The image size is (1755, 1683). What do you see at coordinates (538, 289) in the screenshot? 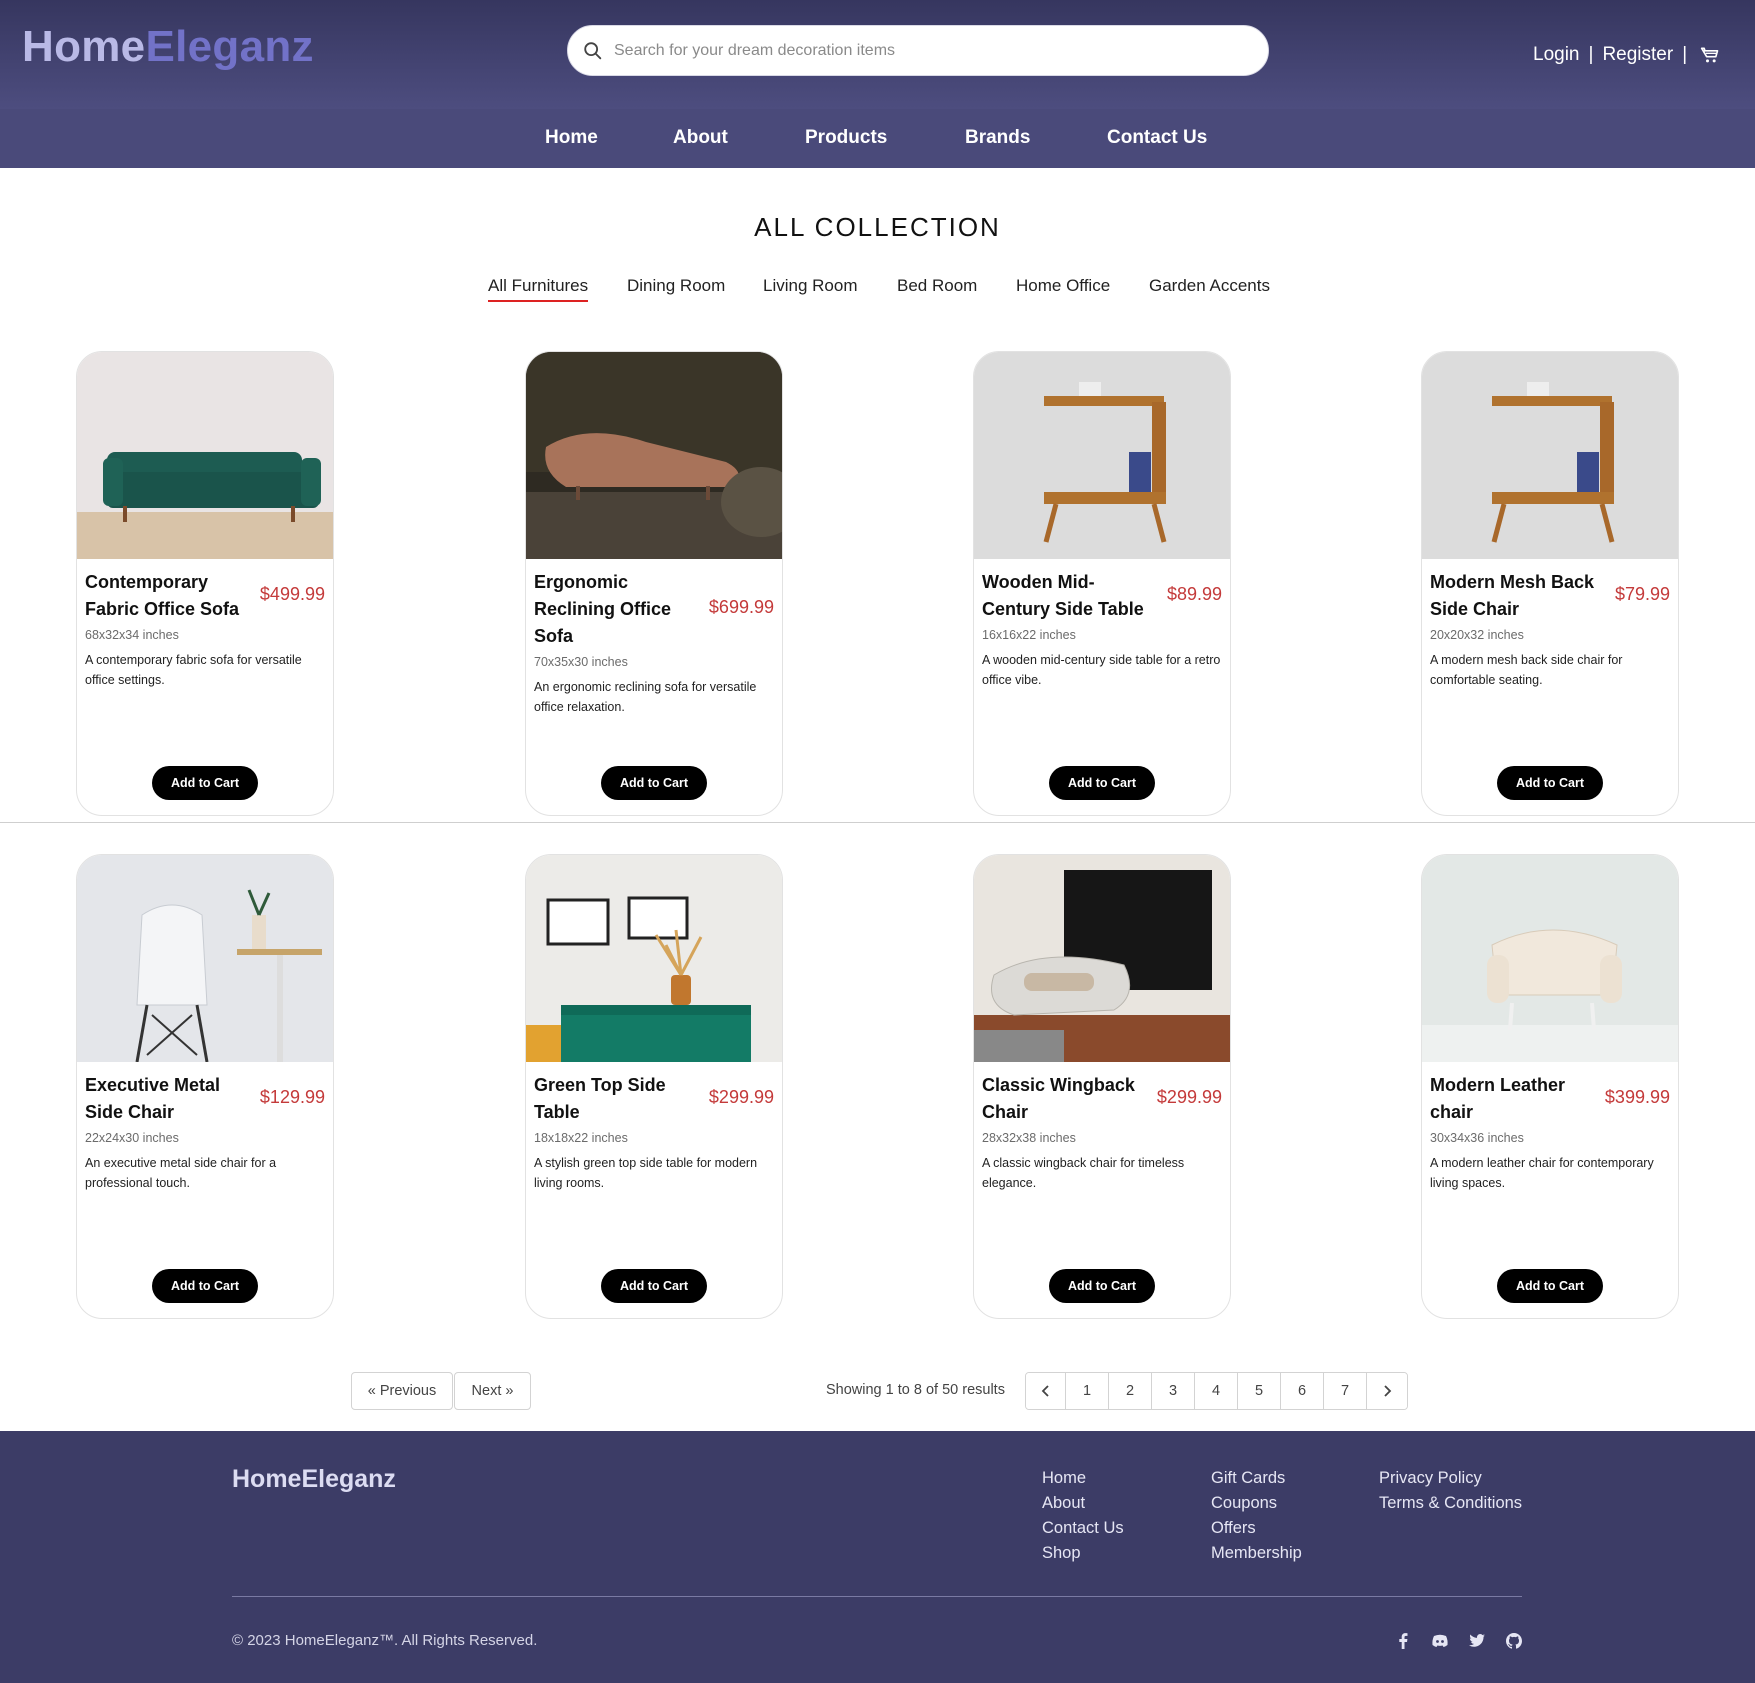
I see `tab-all-furnitures: All Furnitures` at bounding box center [538, 289].